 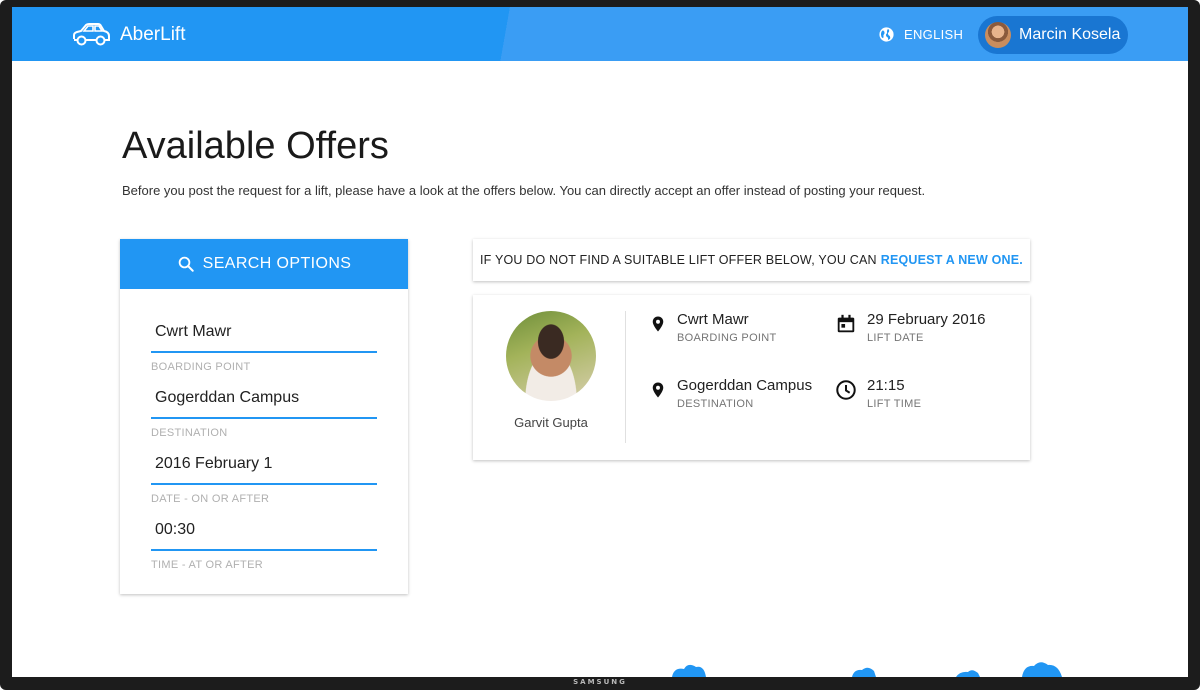 I want to click on decorative-trees, so click(x=867, y=669).